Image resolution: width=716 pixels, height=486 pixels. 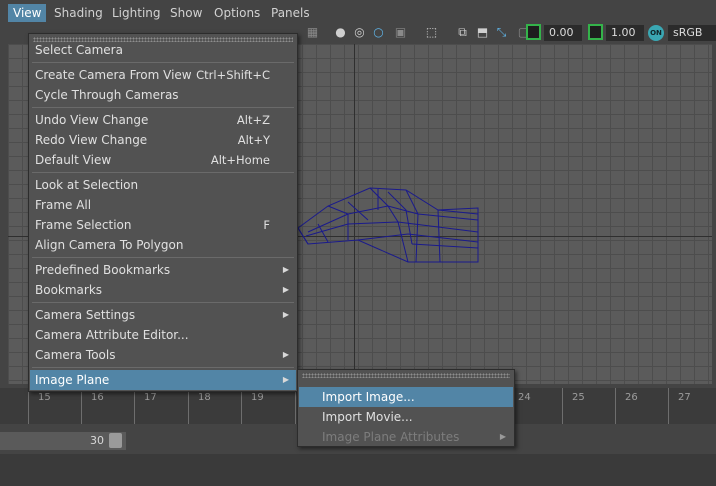 I want to click on bookmark-icon: ⧉, so click(x=462, y=32).